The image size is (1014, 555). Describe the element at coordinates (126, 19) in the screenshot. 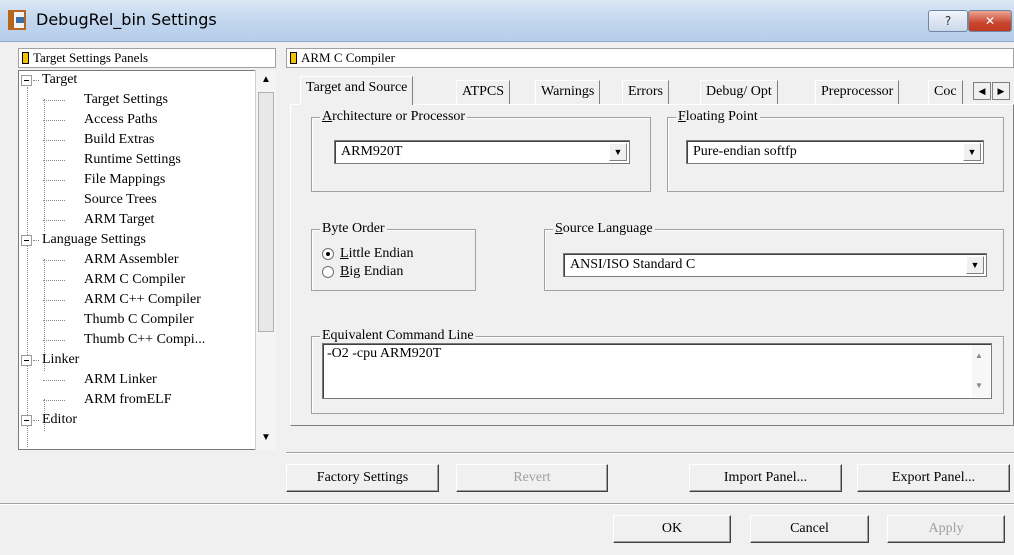

I see `window-title: DebugRel_bin Settings` at that location.